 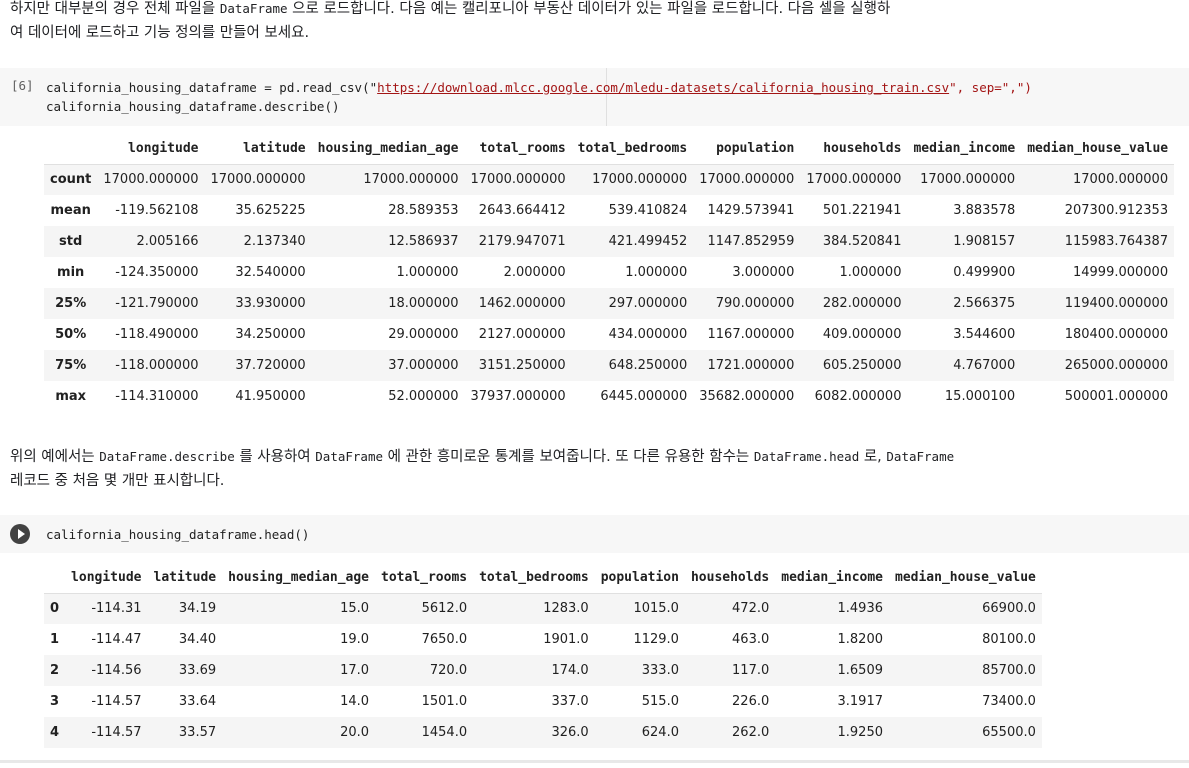 What do you see at coordinates (984, 210) in the screenshot?
I see `table-cell: 3.883578` at bounding box center [984, 210].